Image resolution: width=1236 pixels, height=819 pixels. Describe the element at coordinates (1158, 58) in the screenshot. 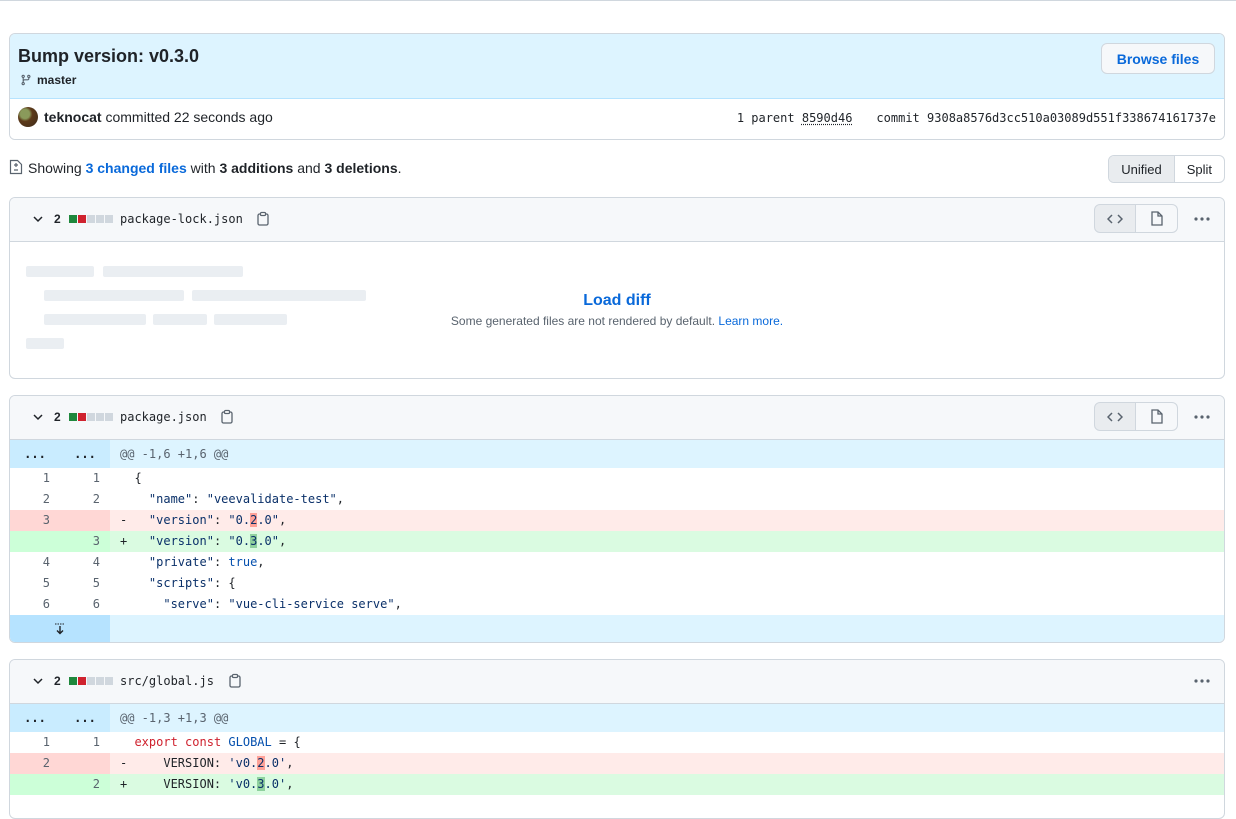

I see `browse-files-button: Browse files` at that location.